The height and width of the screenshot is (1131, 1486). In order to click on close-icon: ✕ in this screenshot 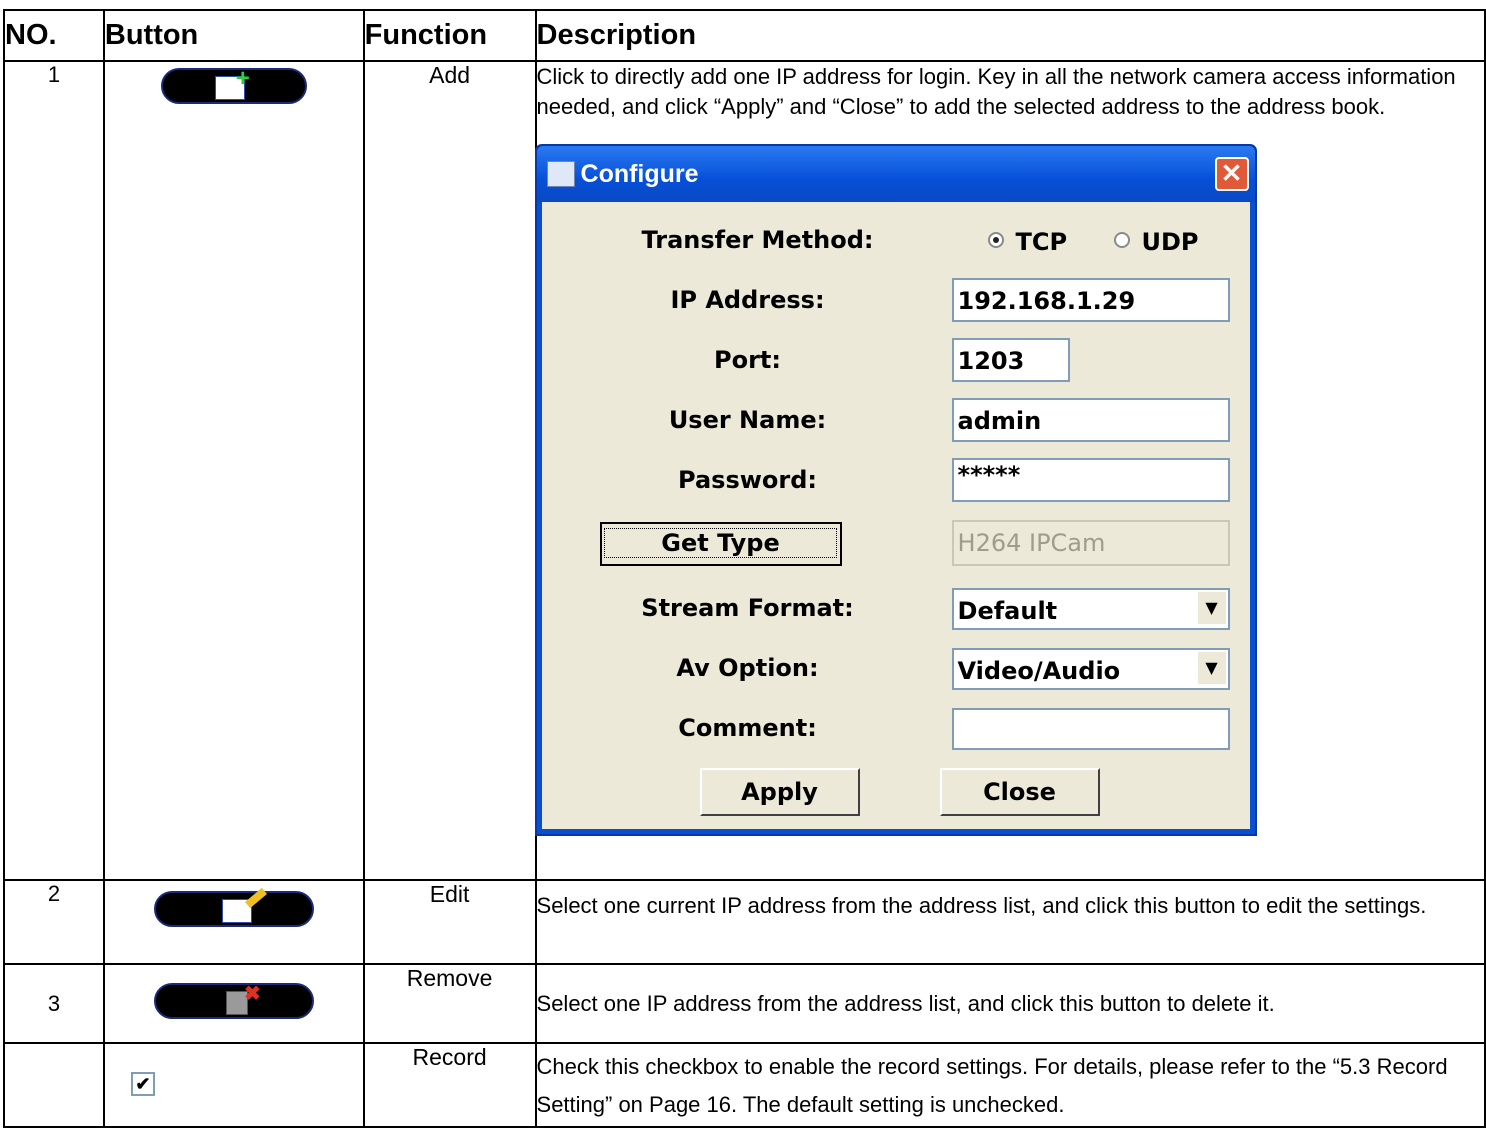, I will do `click(1231, 174)`.